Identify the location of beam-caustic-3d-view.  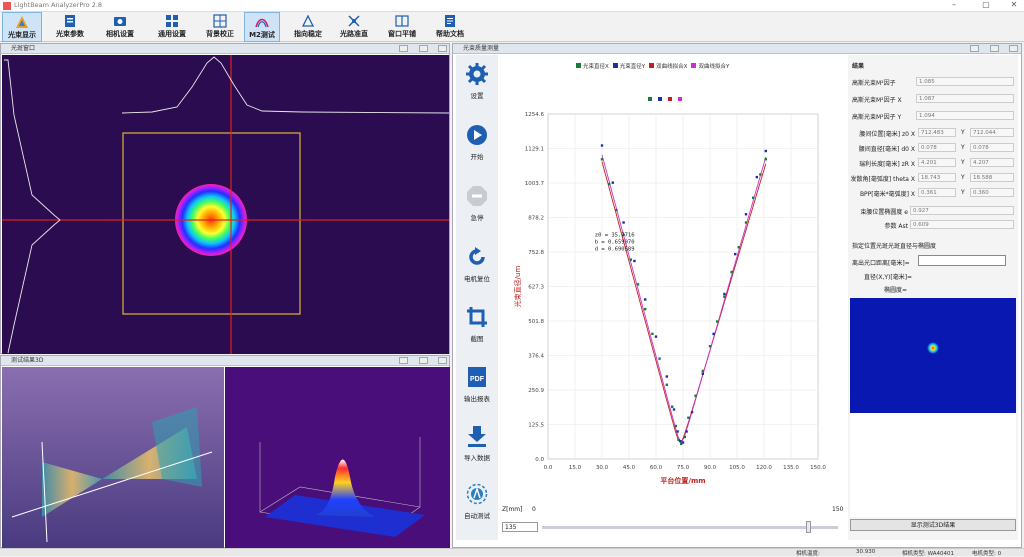
(113, 457).